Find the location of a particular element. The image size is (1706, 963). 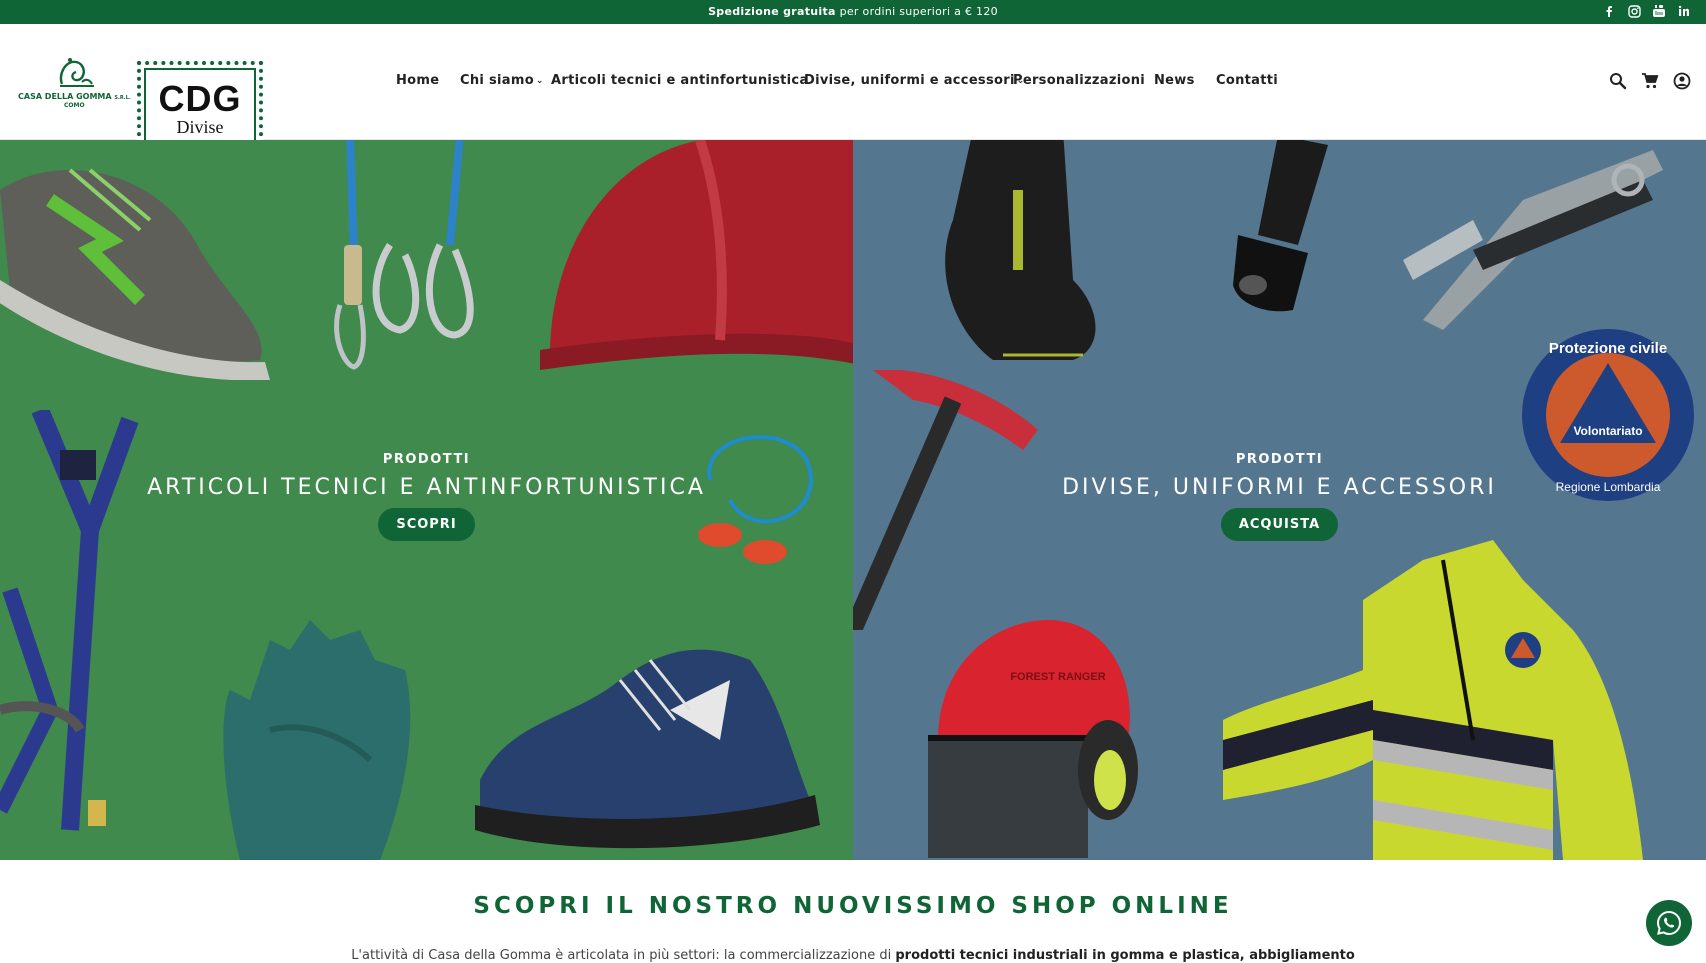

work-boot-image is located at coordinates (1020, 250).